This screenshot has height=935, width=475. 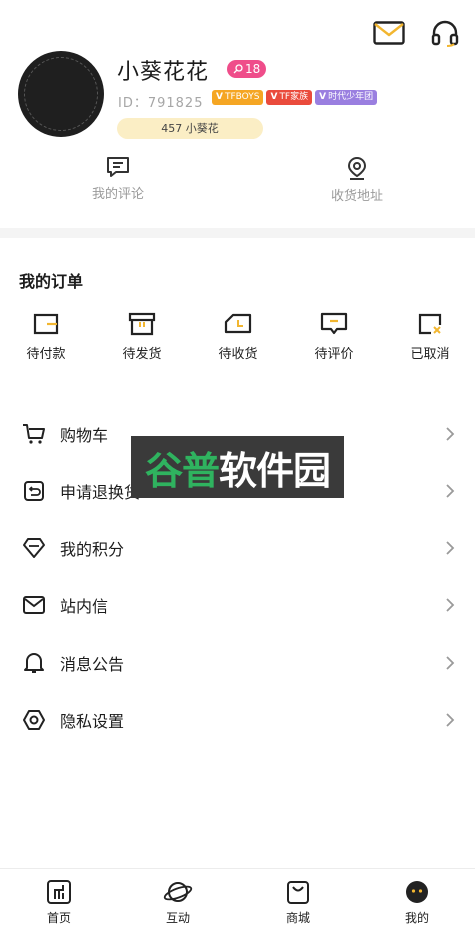 What do you see at coordinates (237, 233) in the screenshot?
I see `section-divider` at bounding box center [237, 233].